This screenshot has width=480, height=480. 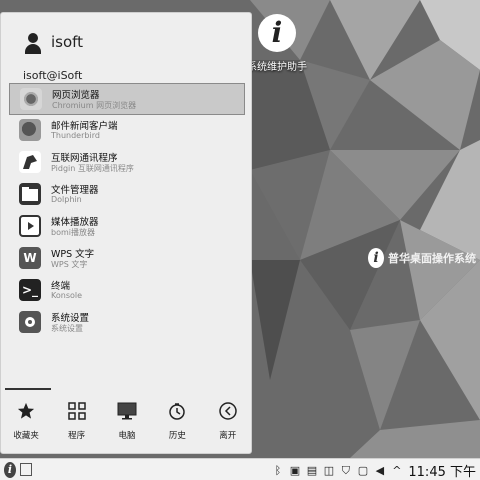 What do you see at coordinates (30, 226) in the screenshot?
I see `bomi-icon` at bounding box center [30, 226].